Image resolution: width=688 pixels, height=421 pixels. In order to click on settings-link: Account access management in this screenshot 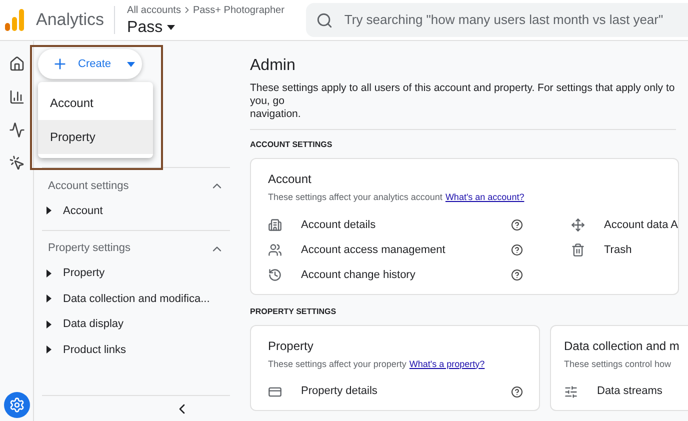, I will do `click(373, 250)`.